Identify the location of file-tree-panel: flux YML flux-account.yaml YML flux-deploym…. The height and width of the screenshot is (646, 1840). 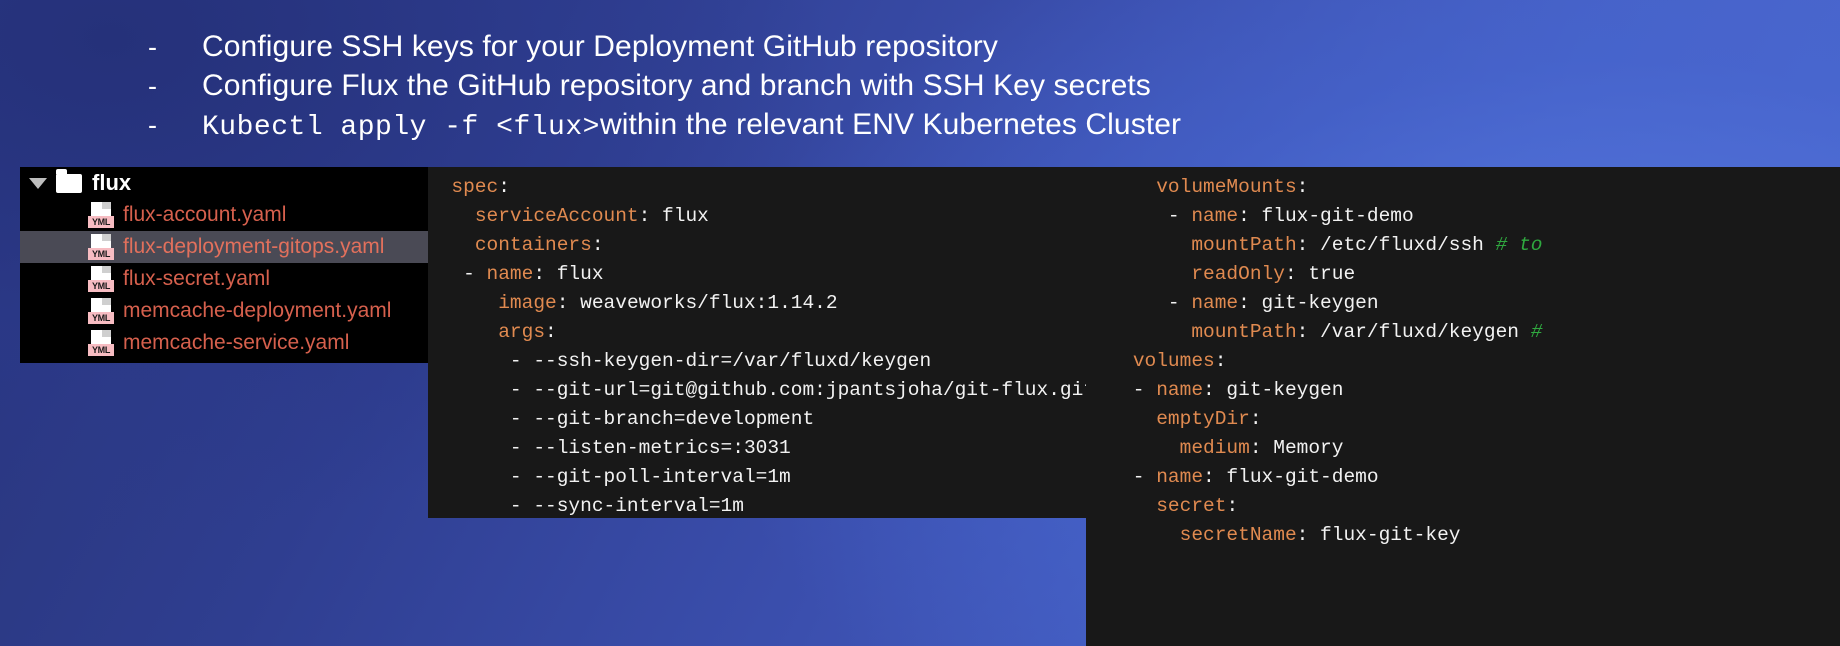
(224, 265).